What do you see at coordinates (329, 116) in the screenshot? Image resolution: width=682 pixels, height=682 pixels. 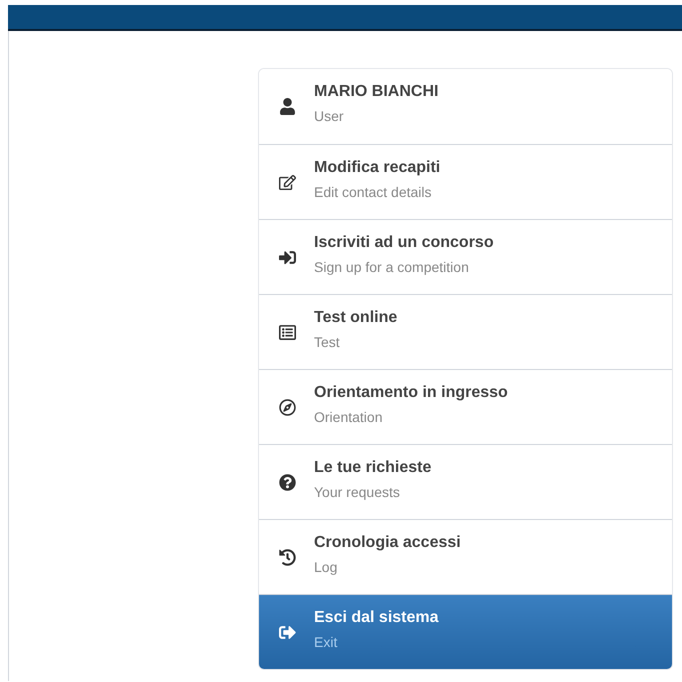 I see `menu-item-subtitle: User` at bounding box center [329, 116].